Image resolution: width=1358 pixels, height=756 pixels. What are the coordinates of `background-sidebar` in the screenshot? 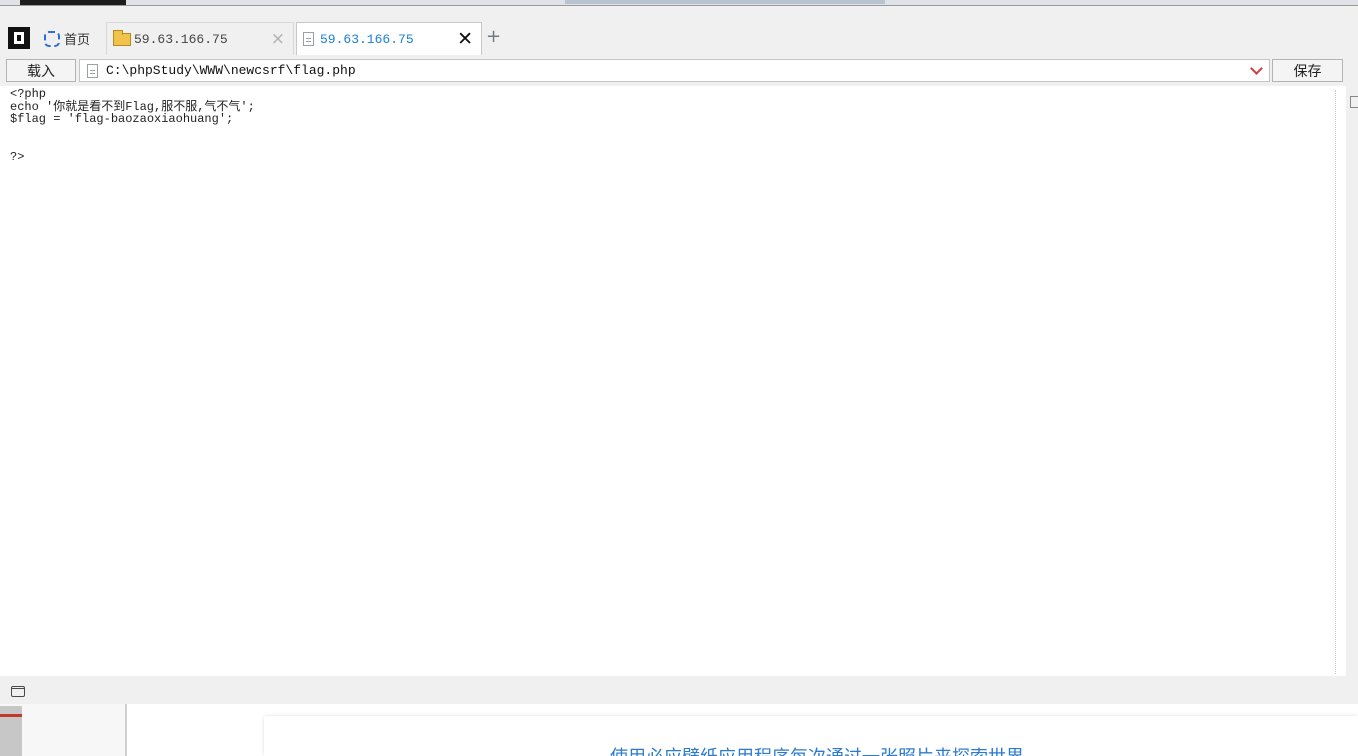 It's located at (63, 730).